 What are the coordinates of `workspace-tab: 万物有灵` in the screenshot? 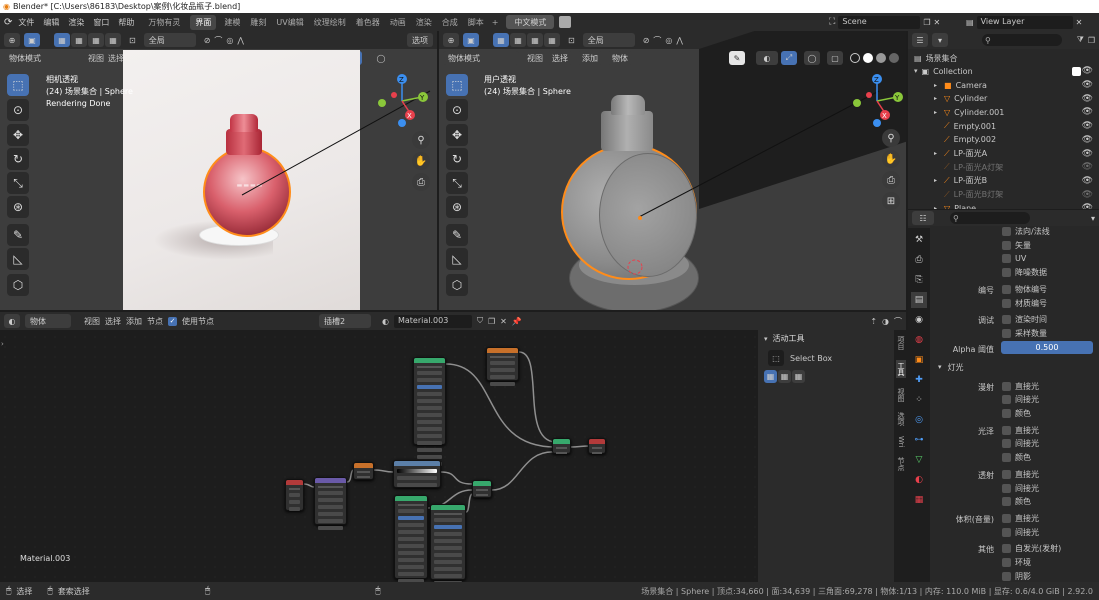 It's located at (164, 22).